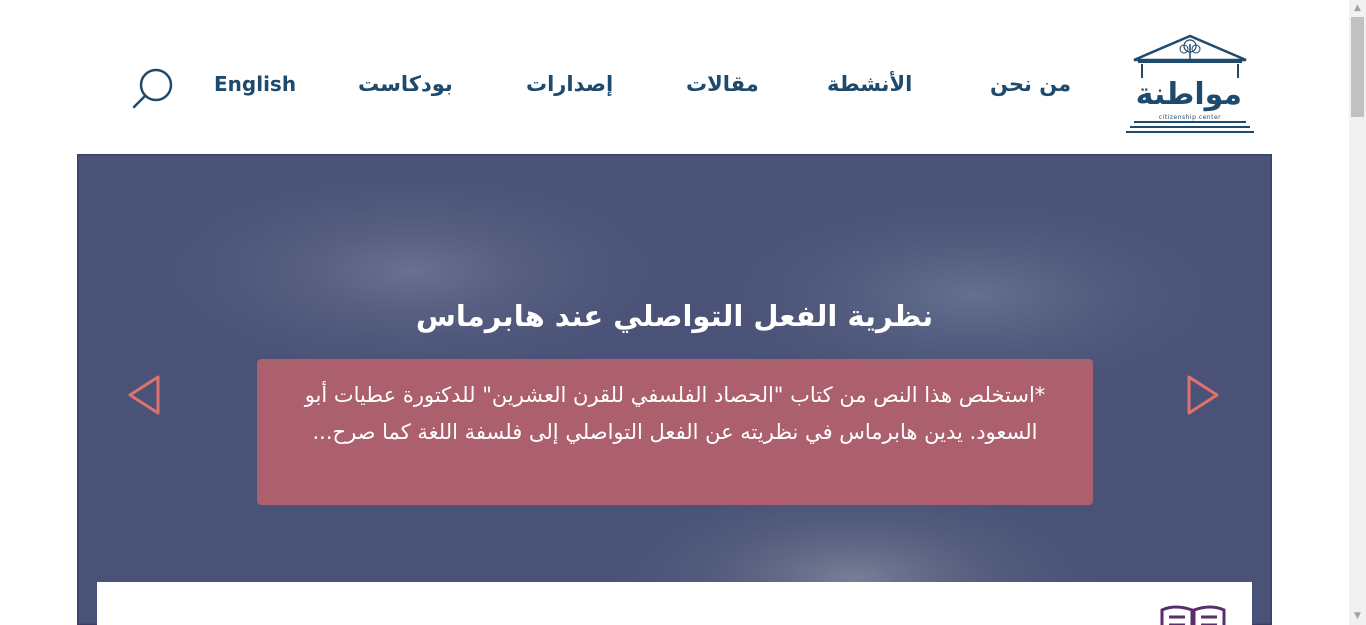 The image size is (1366, 625). What do you see at coordinates (869, 84) in the screenshot?
I see `nav-activities: الأنشطة` at bounding box center [869, 84].